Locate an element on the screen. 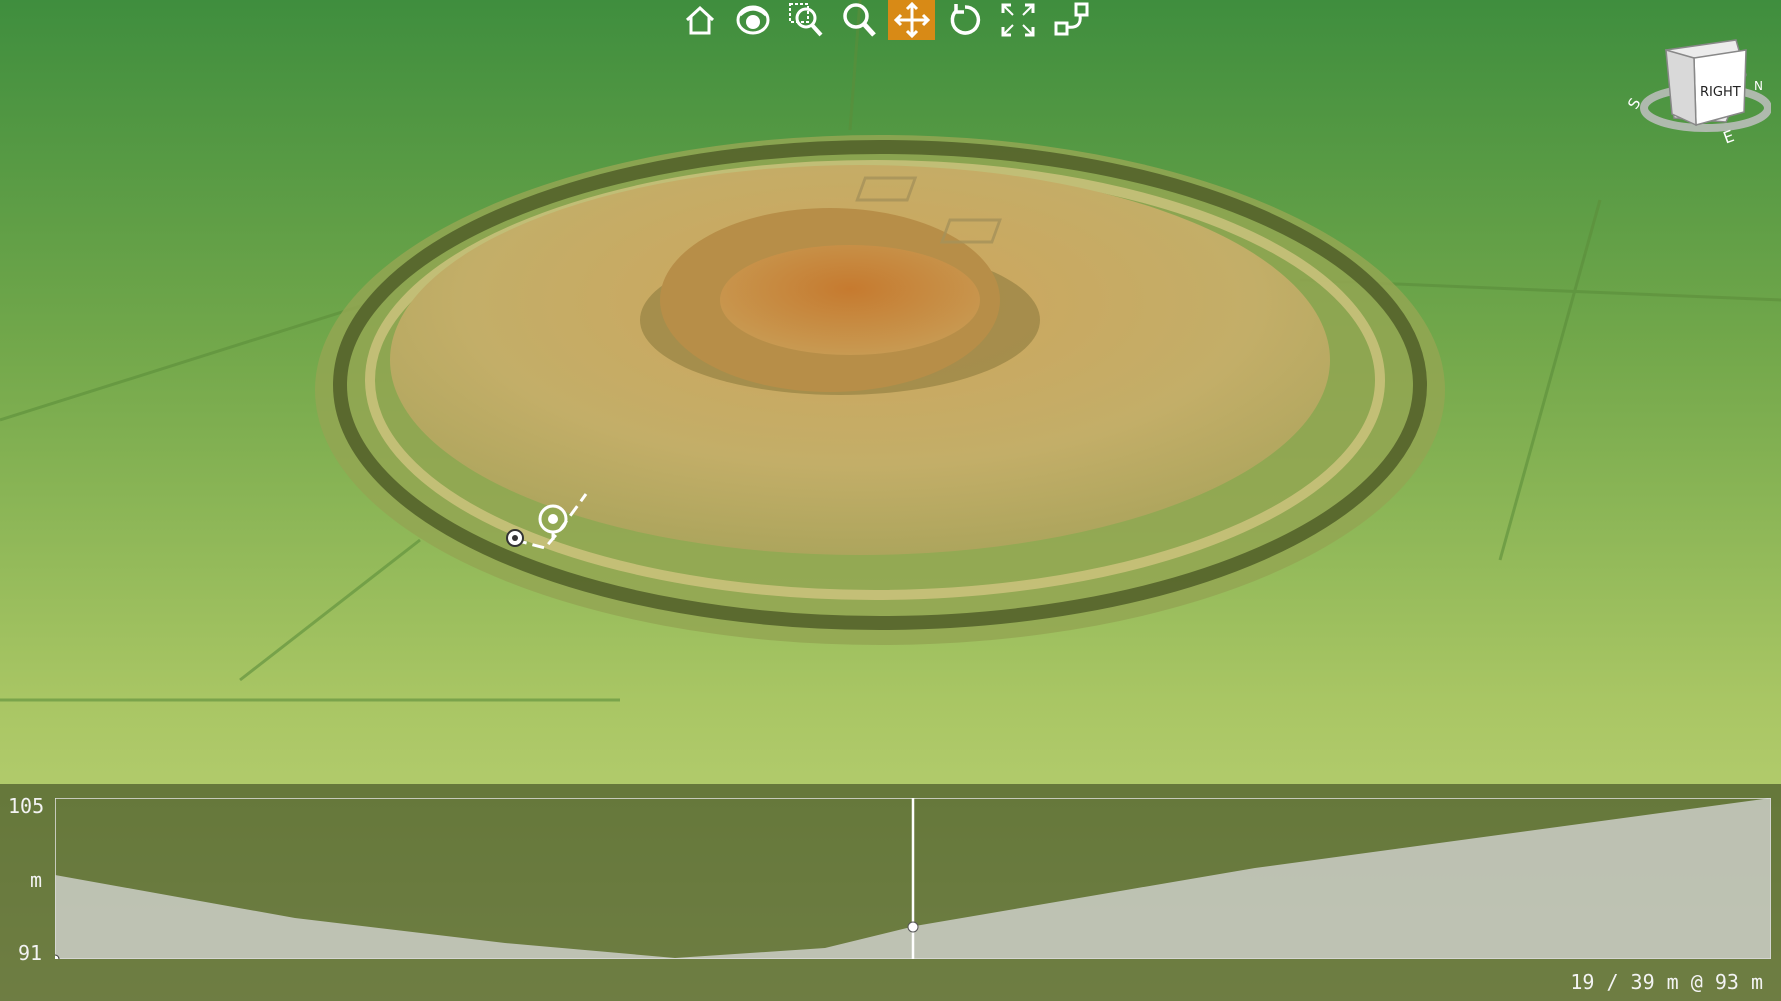 The image size is (1781, 1001). zoom-window-icon is located at coordinates (805, 20).